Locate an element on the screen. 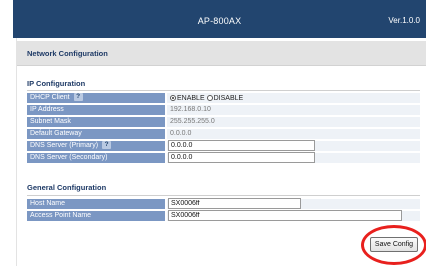 Image resolution: width=426 pixels, height=266 pixels. panel-title: Network Configuration is located at coordinates (67, 53).